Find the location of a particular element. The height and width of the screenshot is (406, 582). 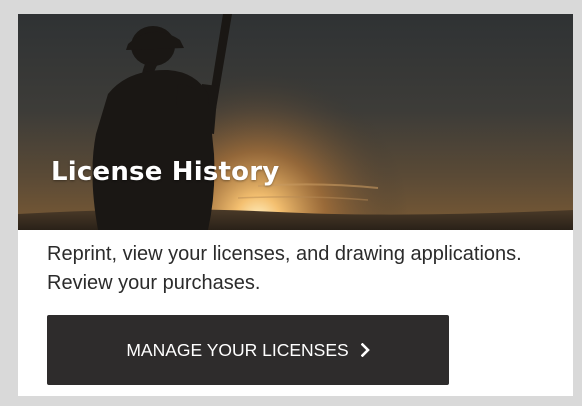

card-title: License History is located at coordinates (165, 172).